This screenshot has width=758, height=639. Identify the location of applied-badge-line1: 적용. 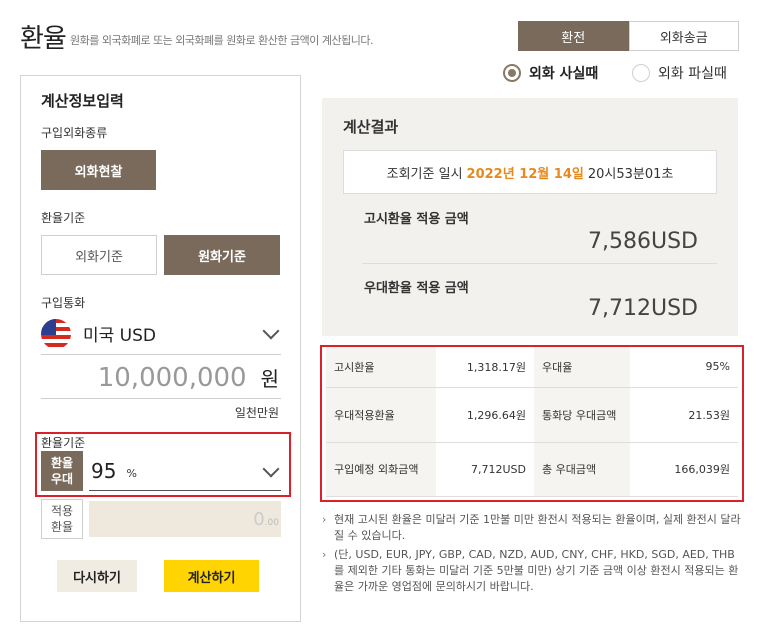
(62, 511).